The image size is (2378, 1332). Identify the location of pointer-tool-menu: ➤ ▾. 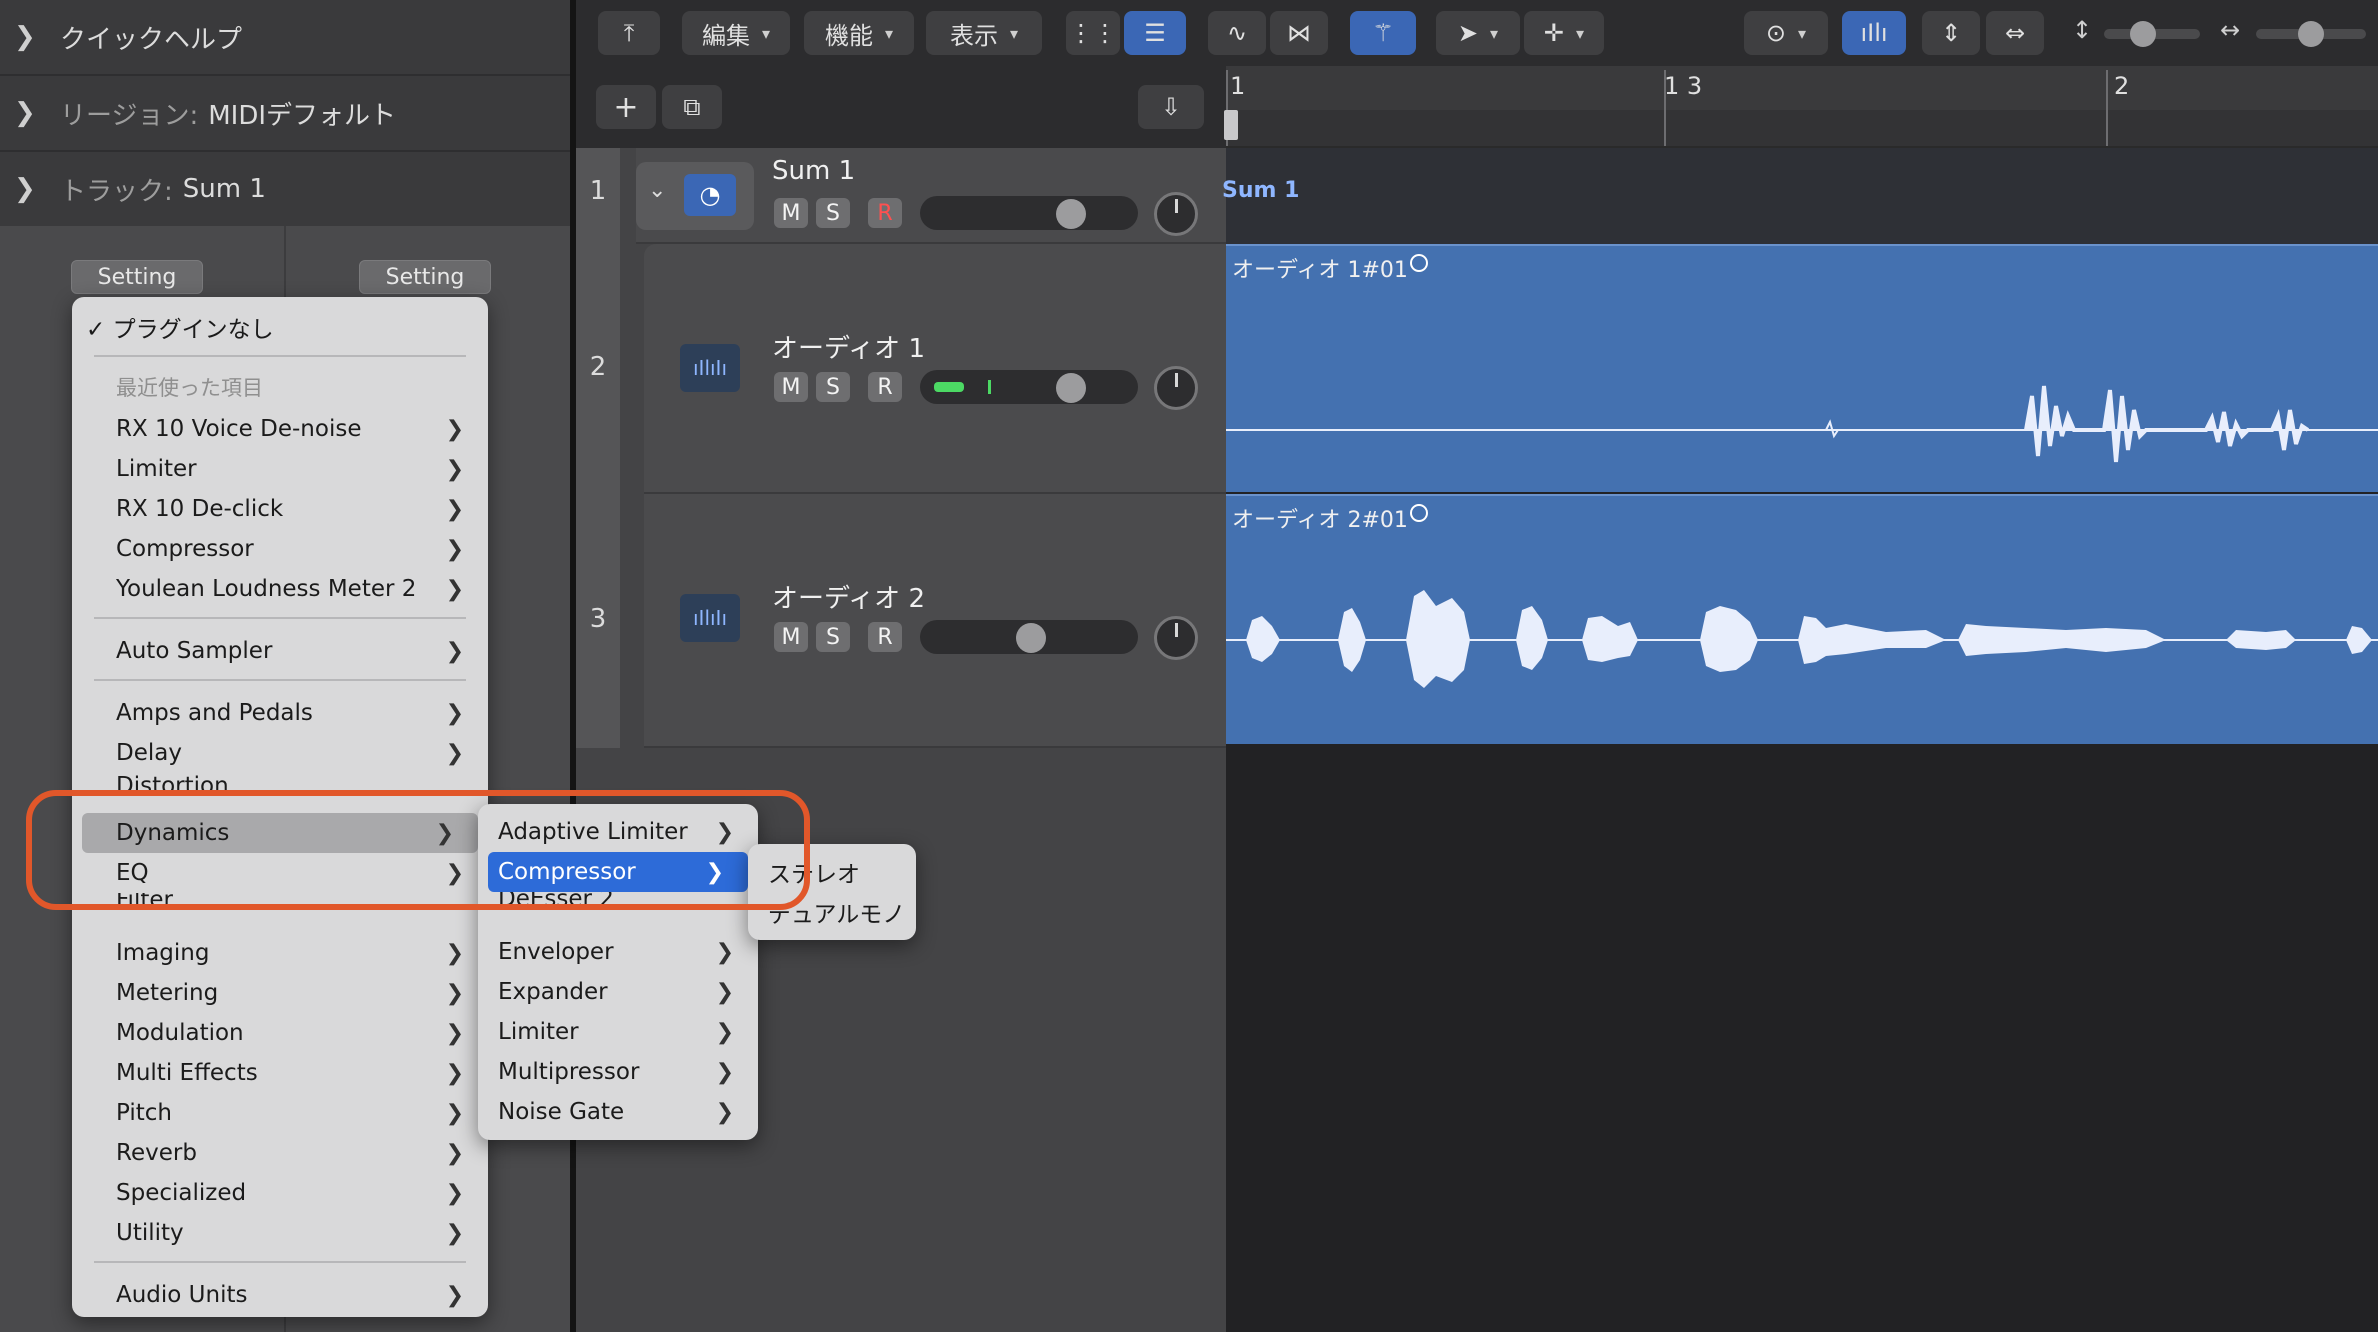
(1478, 33).